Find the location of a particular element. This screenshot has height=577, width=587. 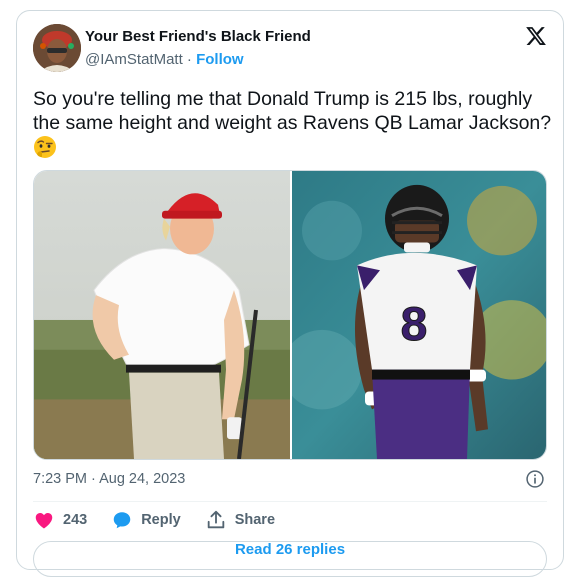

divider is located at coordinates (290, 501).